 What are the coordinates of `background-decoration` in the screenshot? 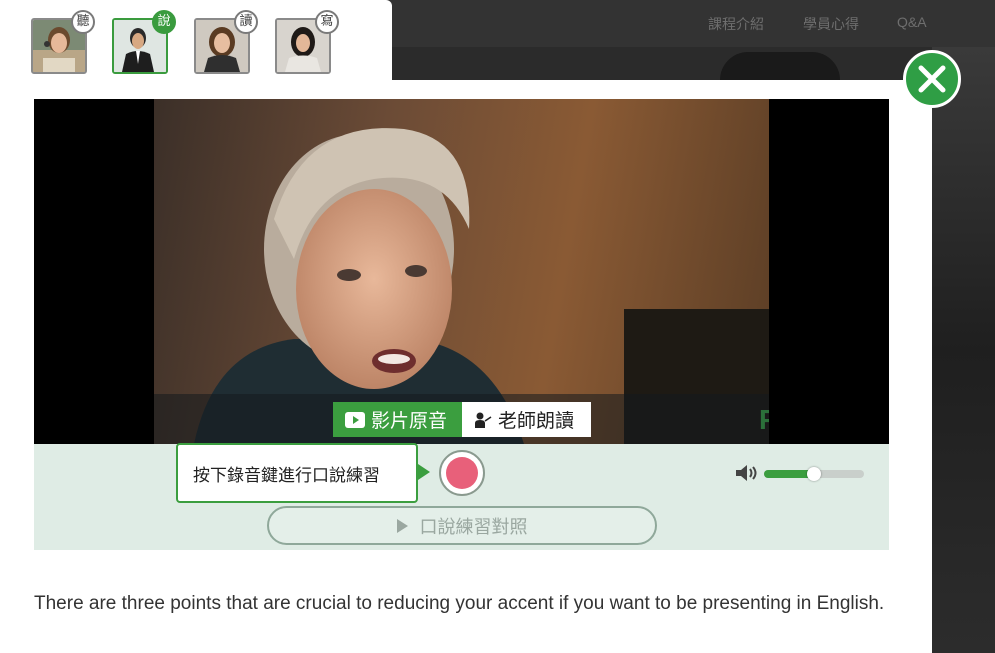 It's located at (780, 66).